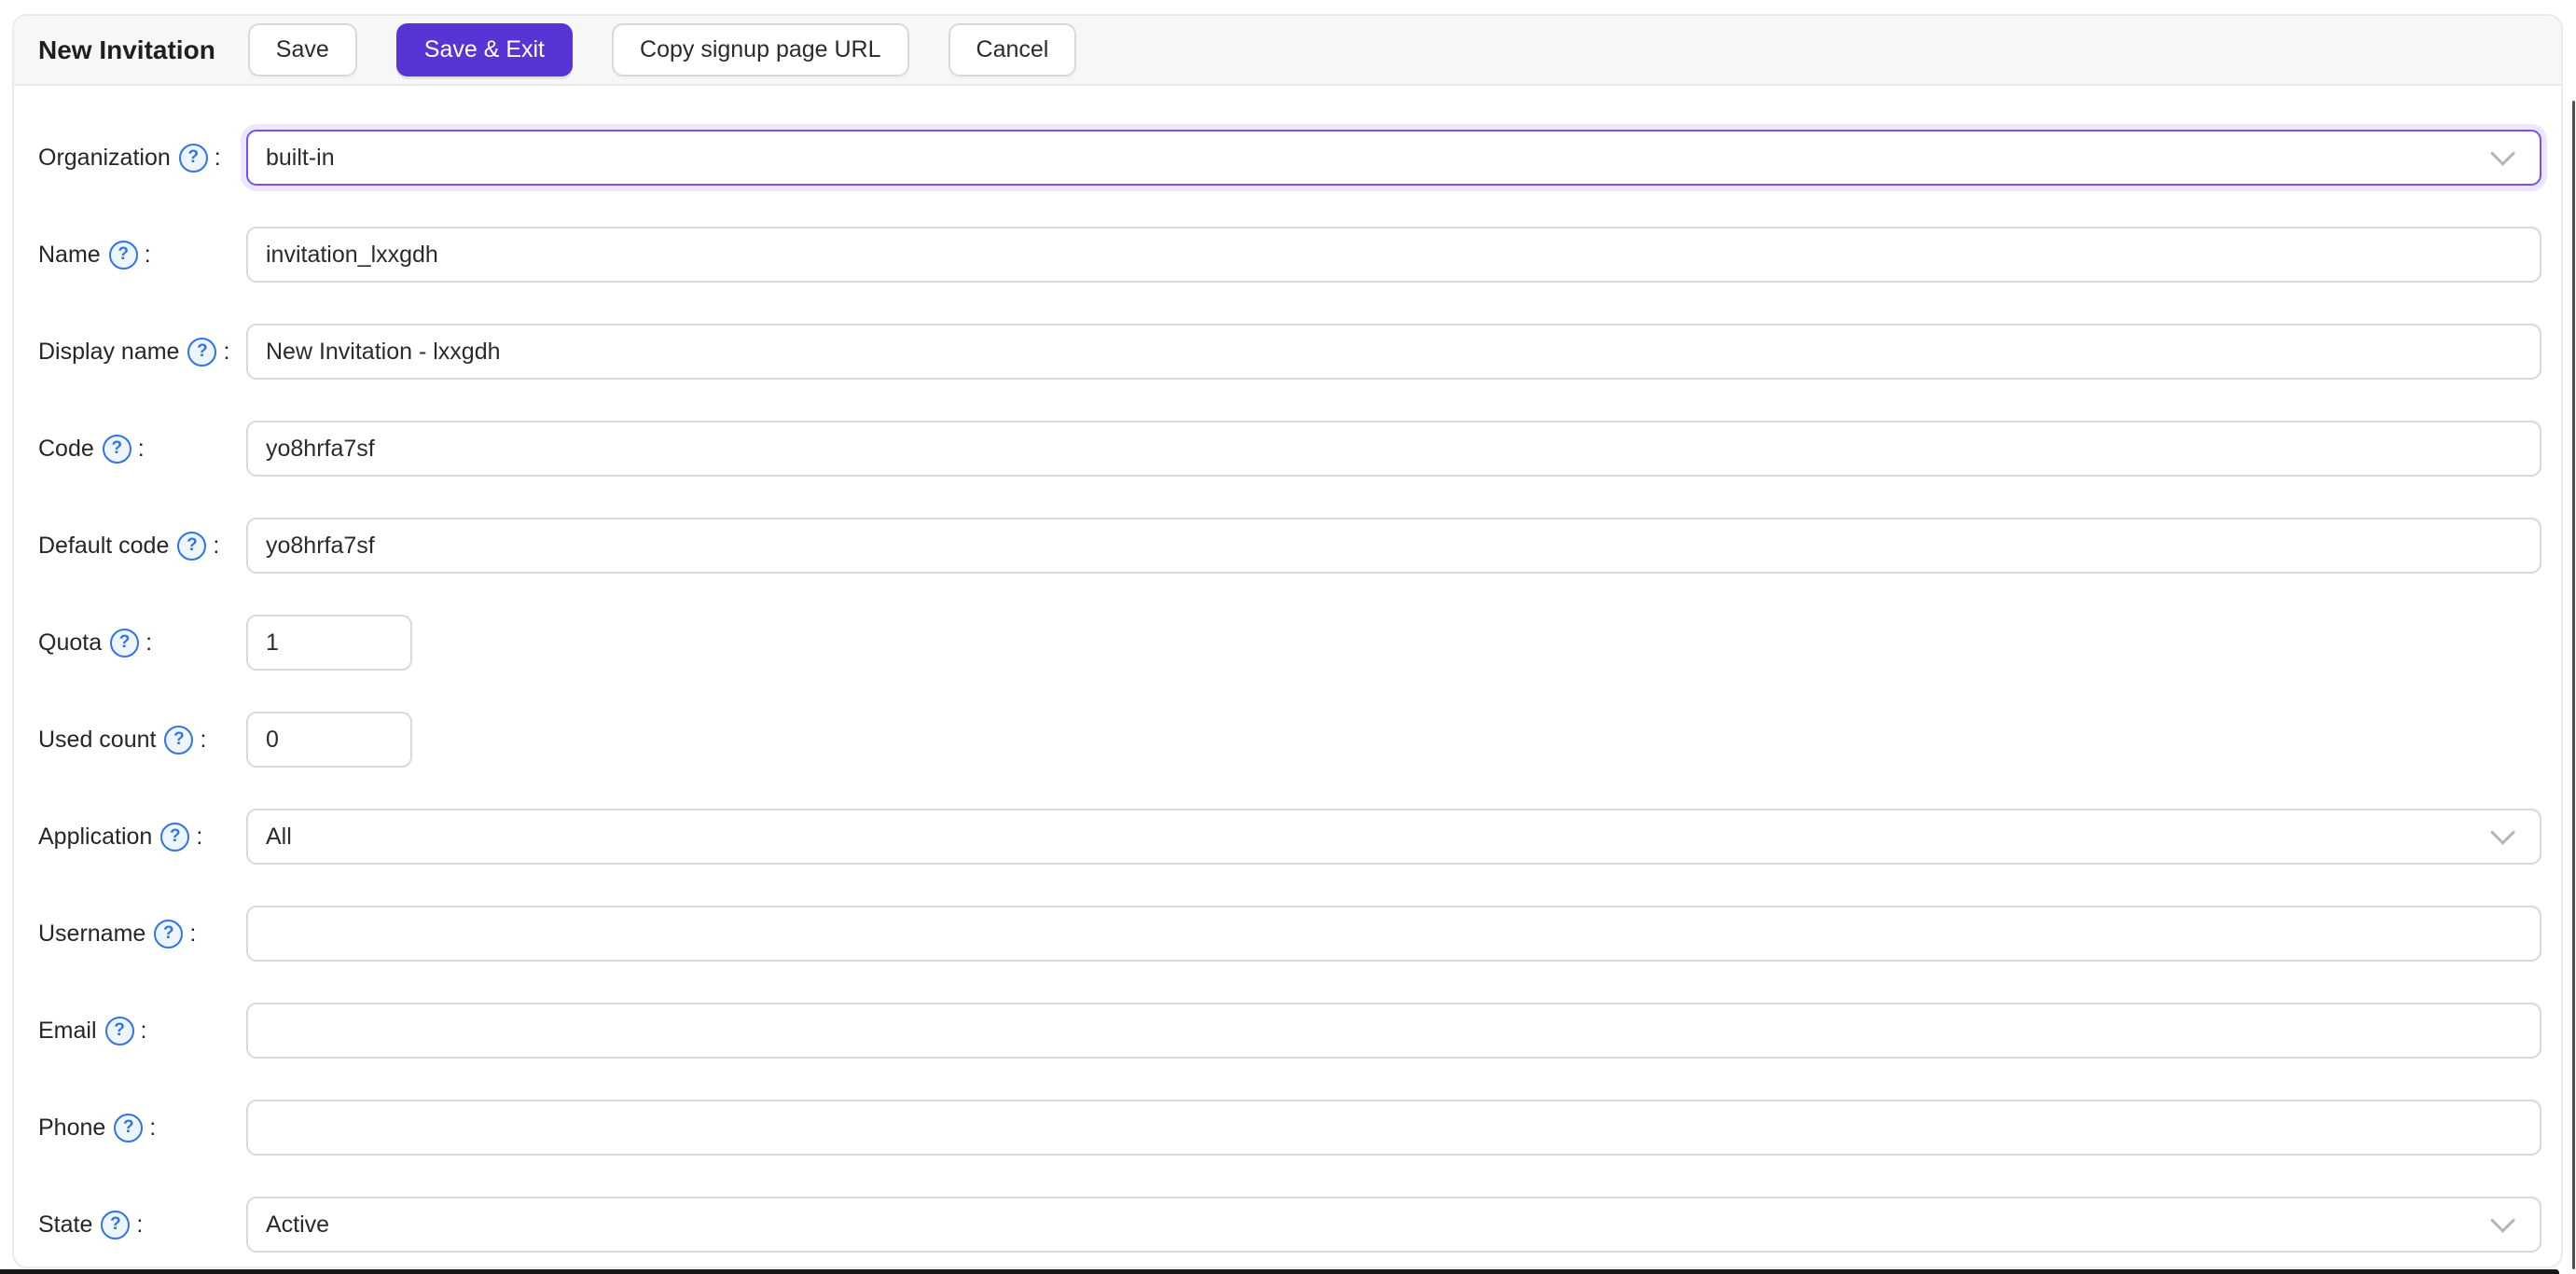 The height and width of the screenshot is (1274, 2576). Describe the element at coordinates (329, 643) in the screenshot. I see `quota-input` at that location.